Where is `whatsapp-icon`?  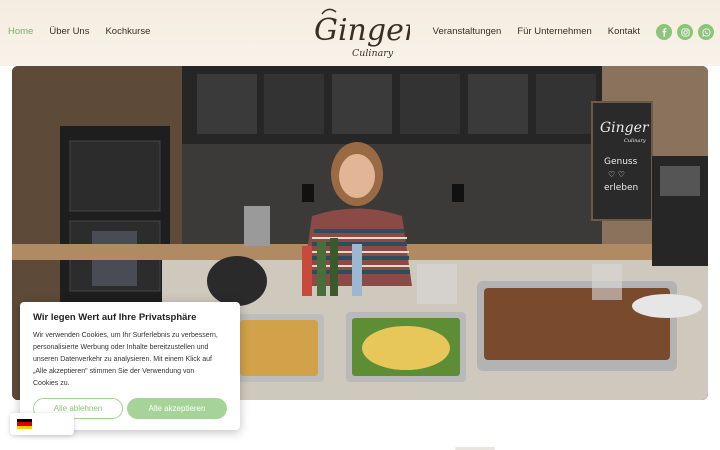 whatsapp-icon is located at coordinates (706, 32).